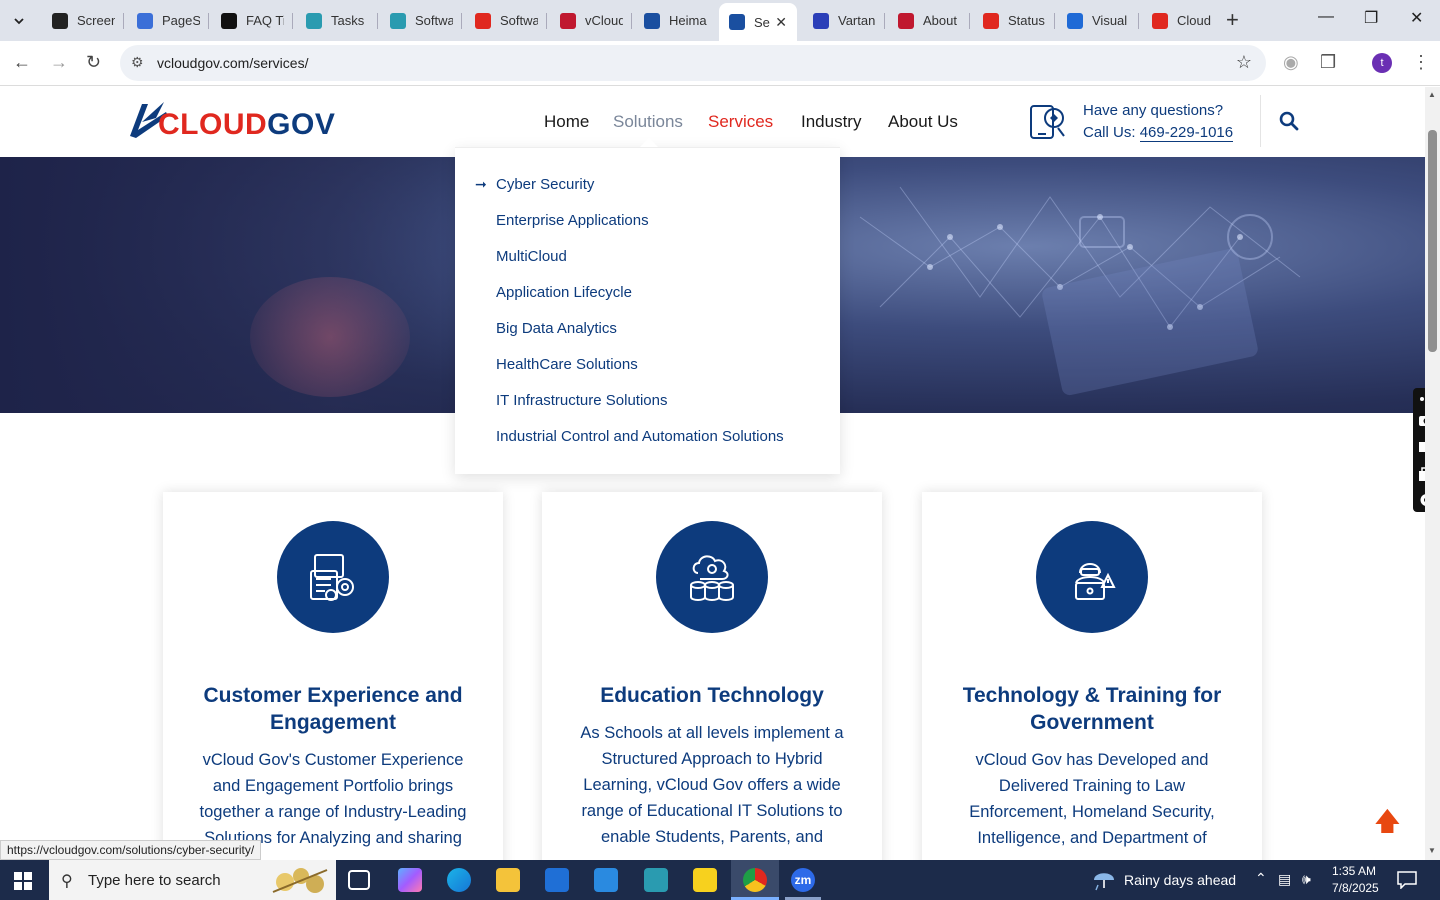  Describe the element at coordinates (1306, 879) in the screenshot. I see `volume-icon: 🕪` at that location.